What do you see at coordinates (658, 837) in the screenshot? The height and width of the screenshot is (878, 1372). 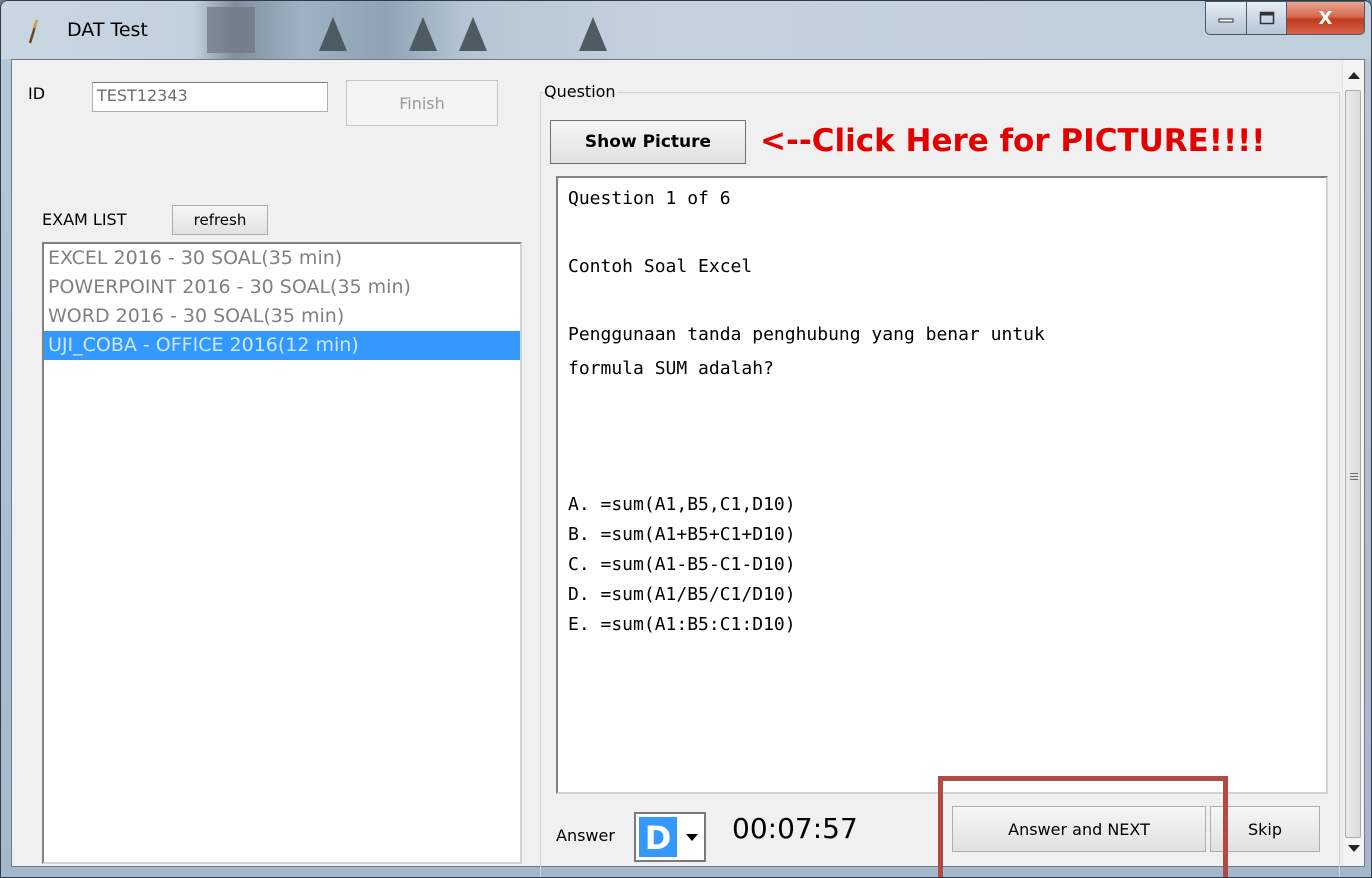 I see `answer-selected-value: D` at bounding box center [658, 837].